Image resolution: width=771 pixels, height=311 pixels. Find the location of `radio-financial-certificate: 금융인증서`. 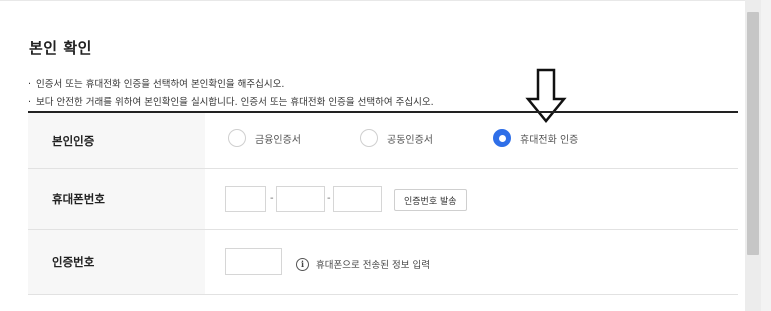

radio-financial-certificate: 금융인증서 is located at coordinates (264, 138).